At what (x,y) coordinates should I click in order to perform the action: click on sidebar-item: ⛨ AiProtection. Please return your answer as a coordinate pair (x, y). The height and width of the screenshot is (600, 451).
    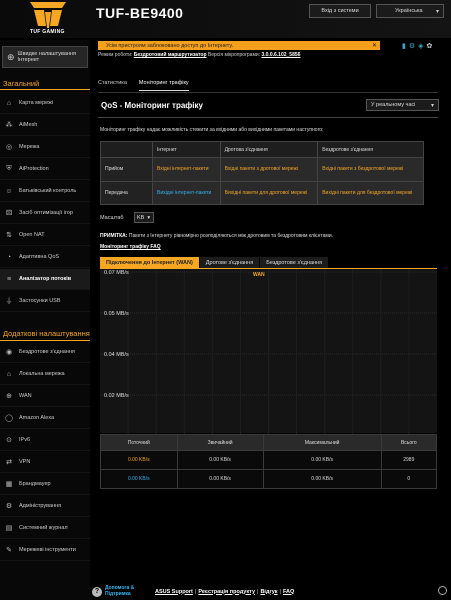
    Looking at the image, I should click on (45, 169).